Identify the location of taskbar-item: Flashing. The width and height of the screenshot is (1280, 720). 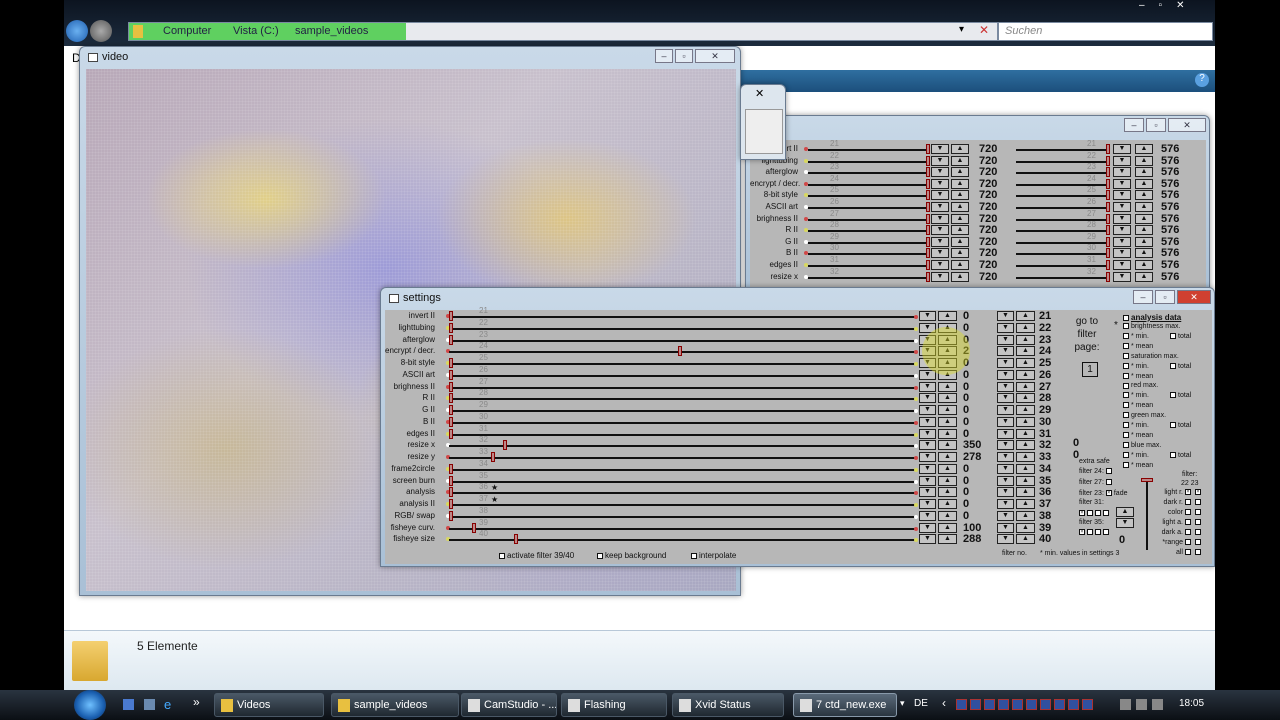
(614, 705).